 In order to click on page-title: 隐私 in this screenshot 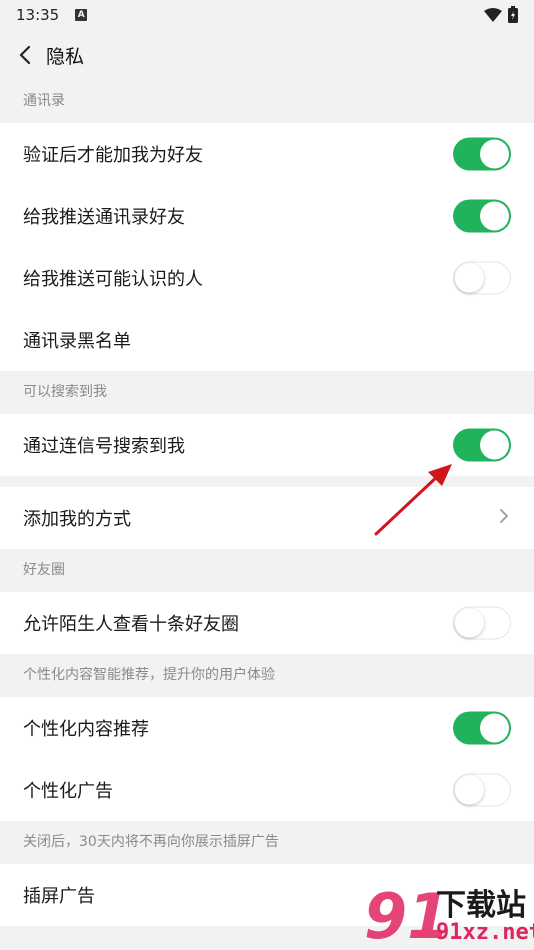, I will do `click(65, 56)`.